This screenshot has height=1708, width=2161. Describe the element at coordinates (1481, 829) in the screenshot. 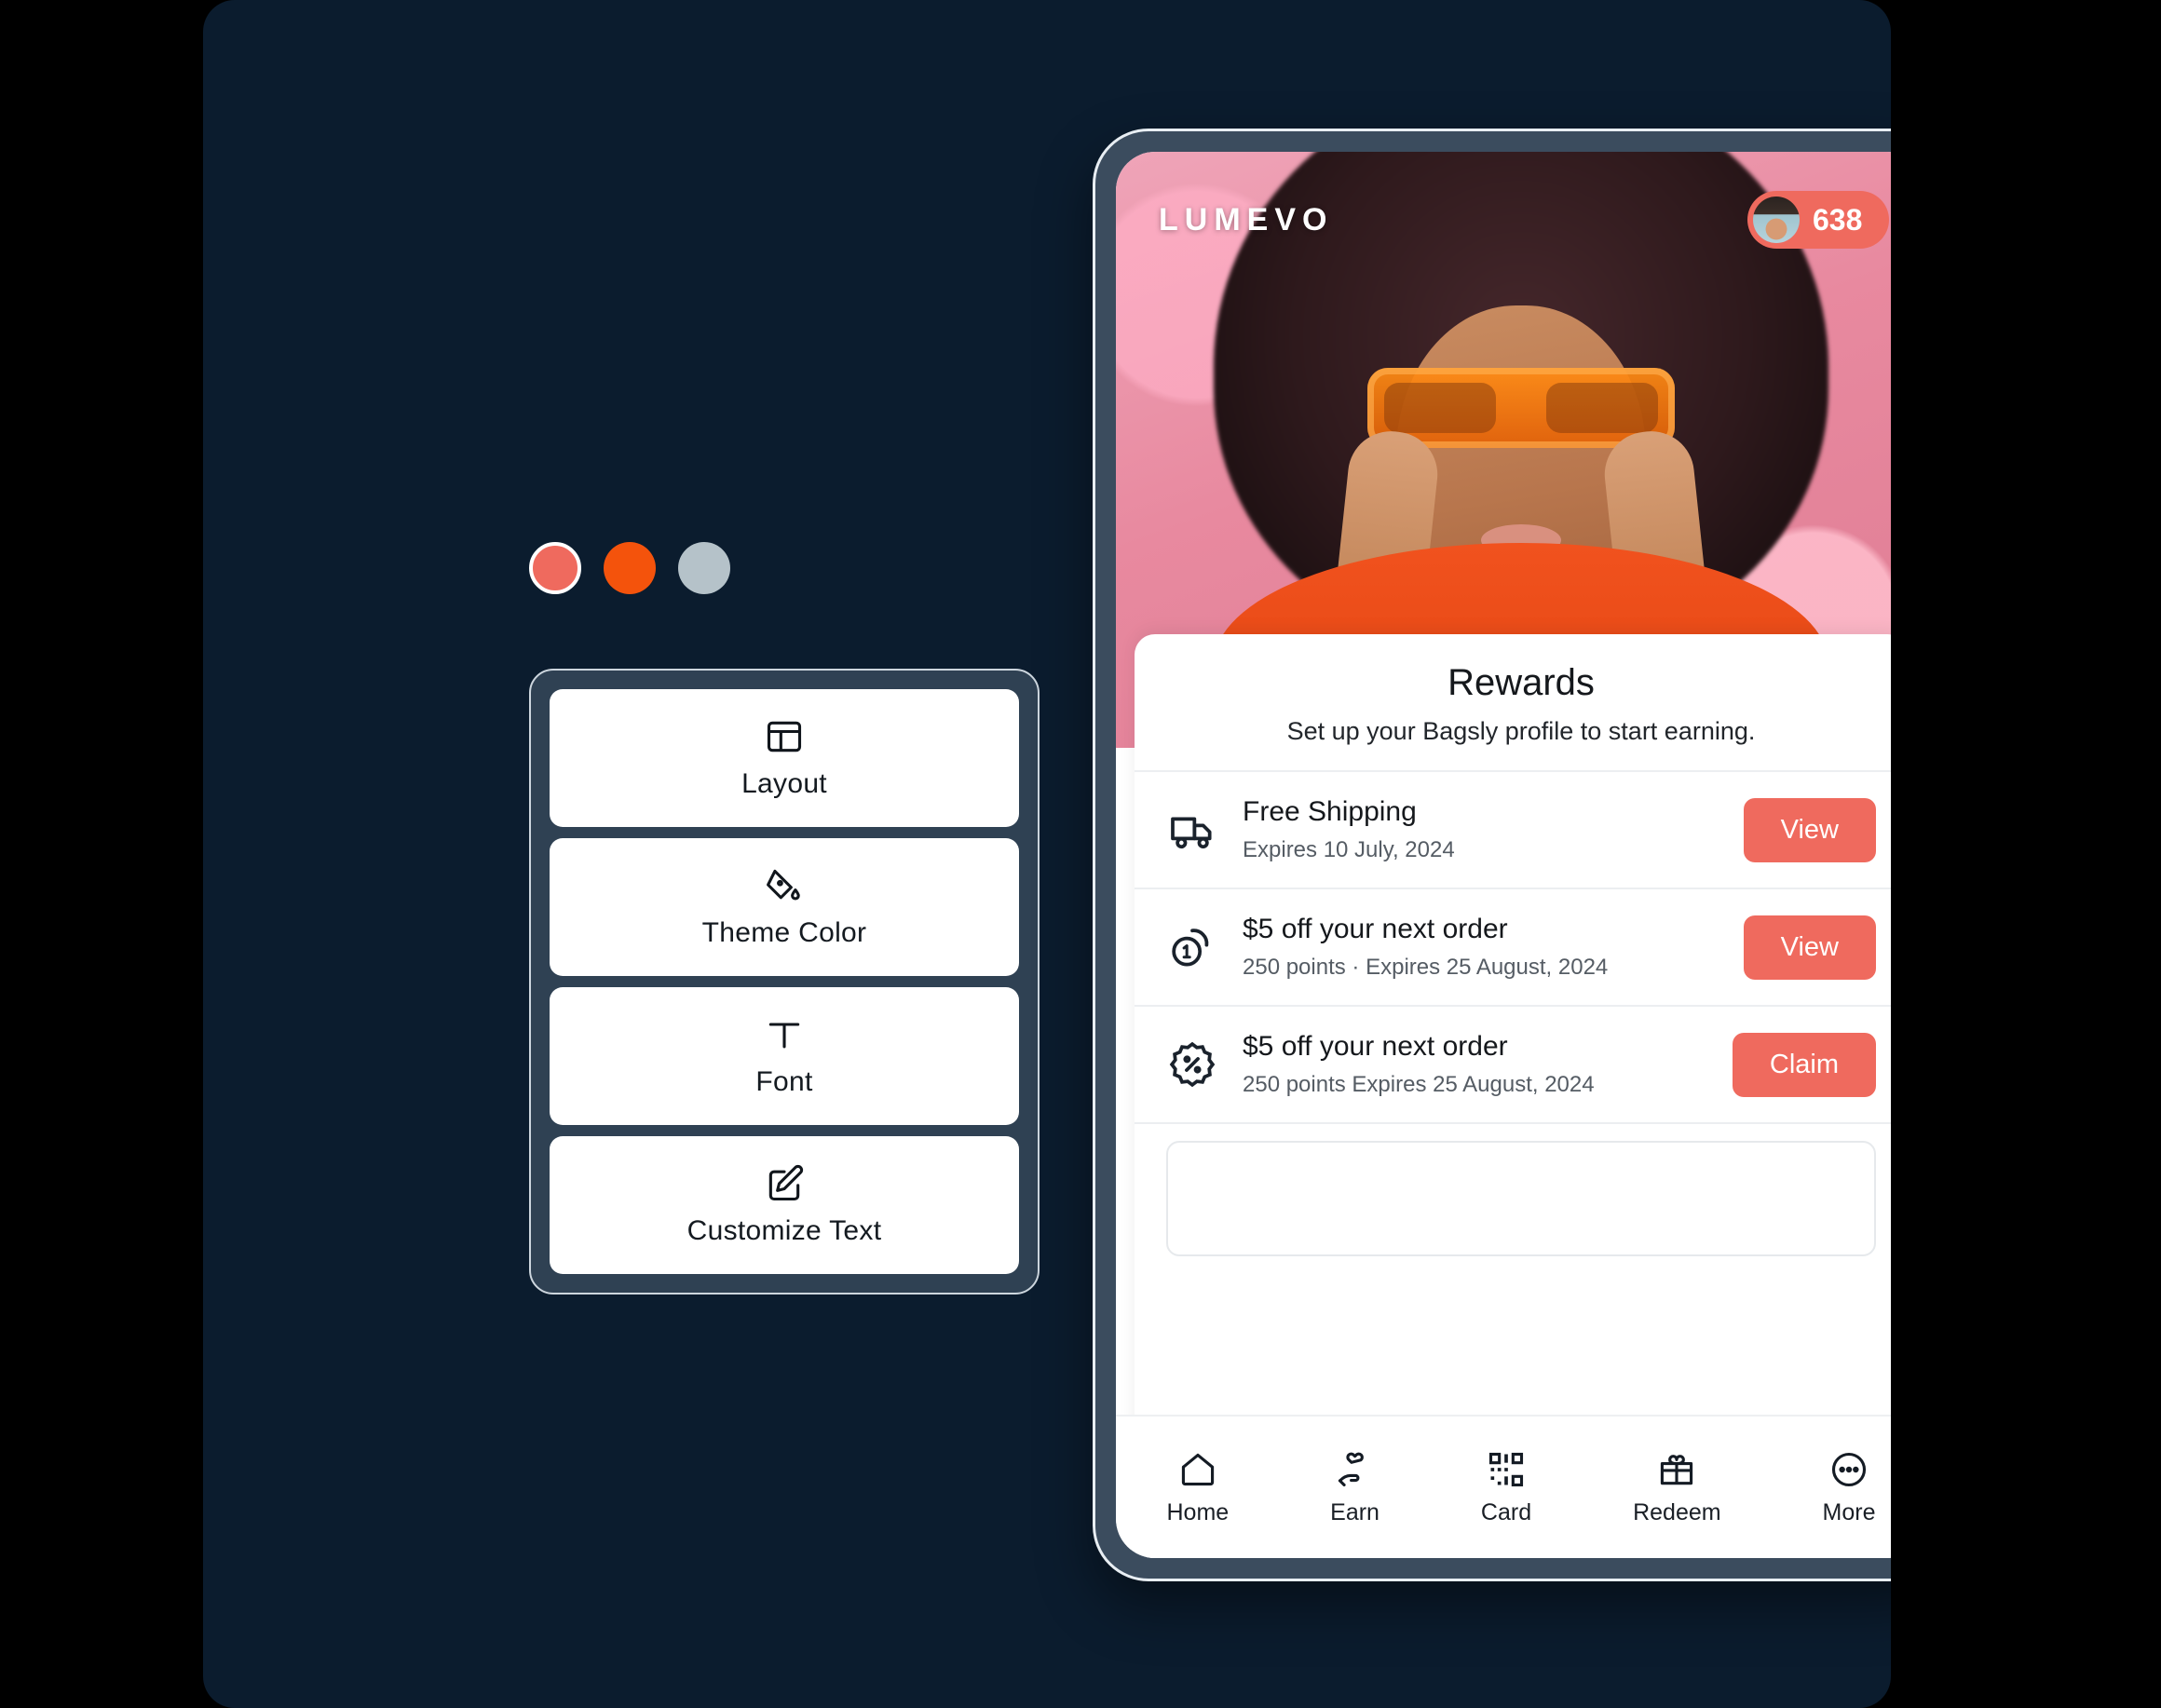

I see `reward-text: Free Shipping Expires 10 July, 2024` at that location.